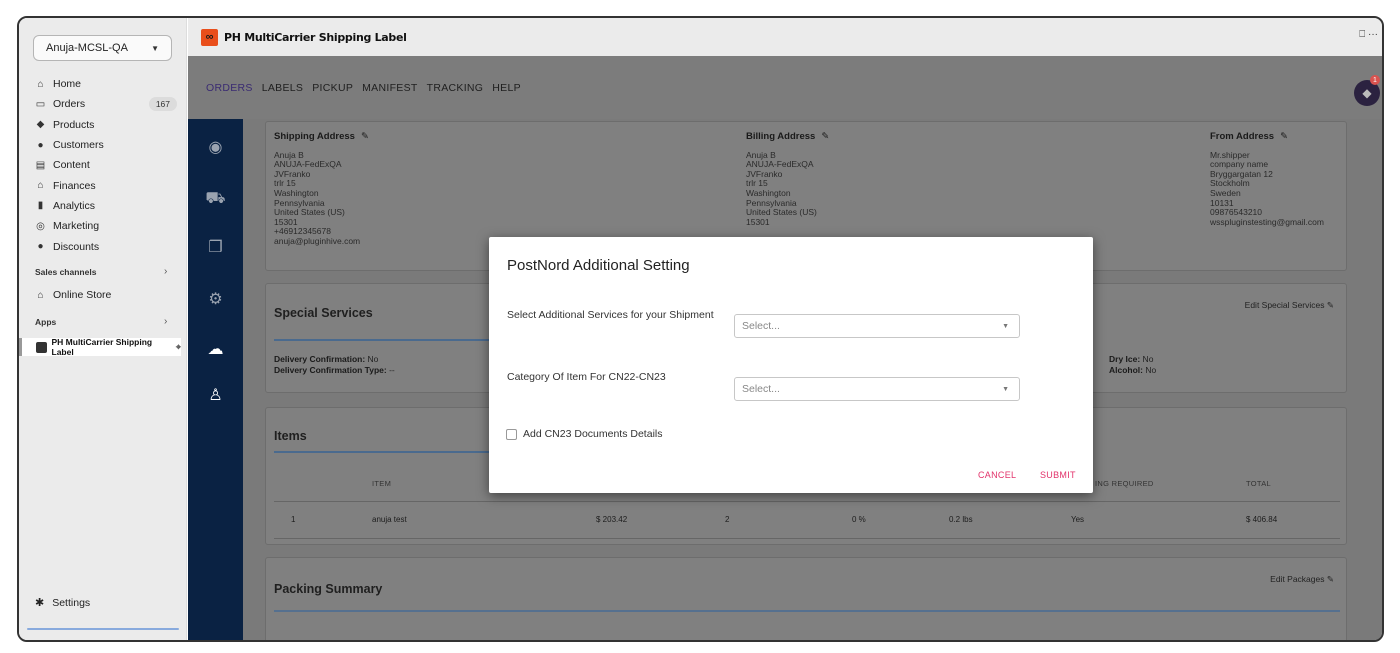  What do you see at coordinates (41, 347) in the screenshot?
I see `app-icon` at bounding box center [41, 347].